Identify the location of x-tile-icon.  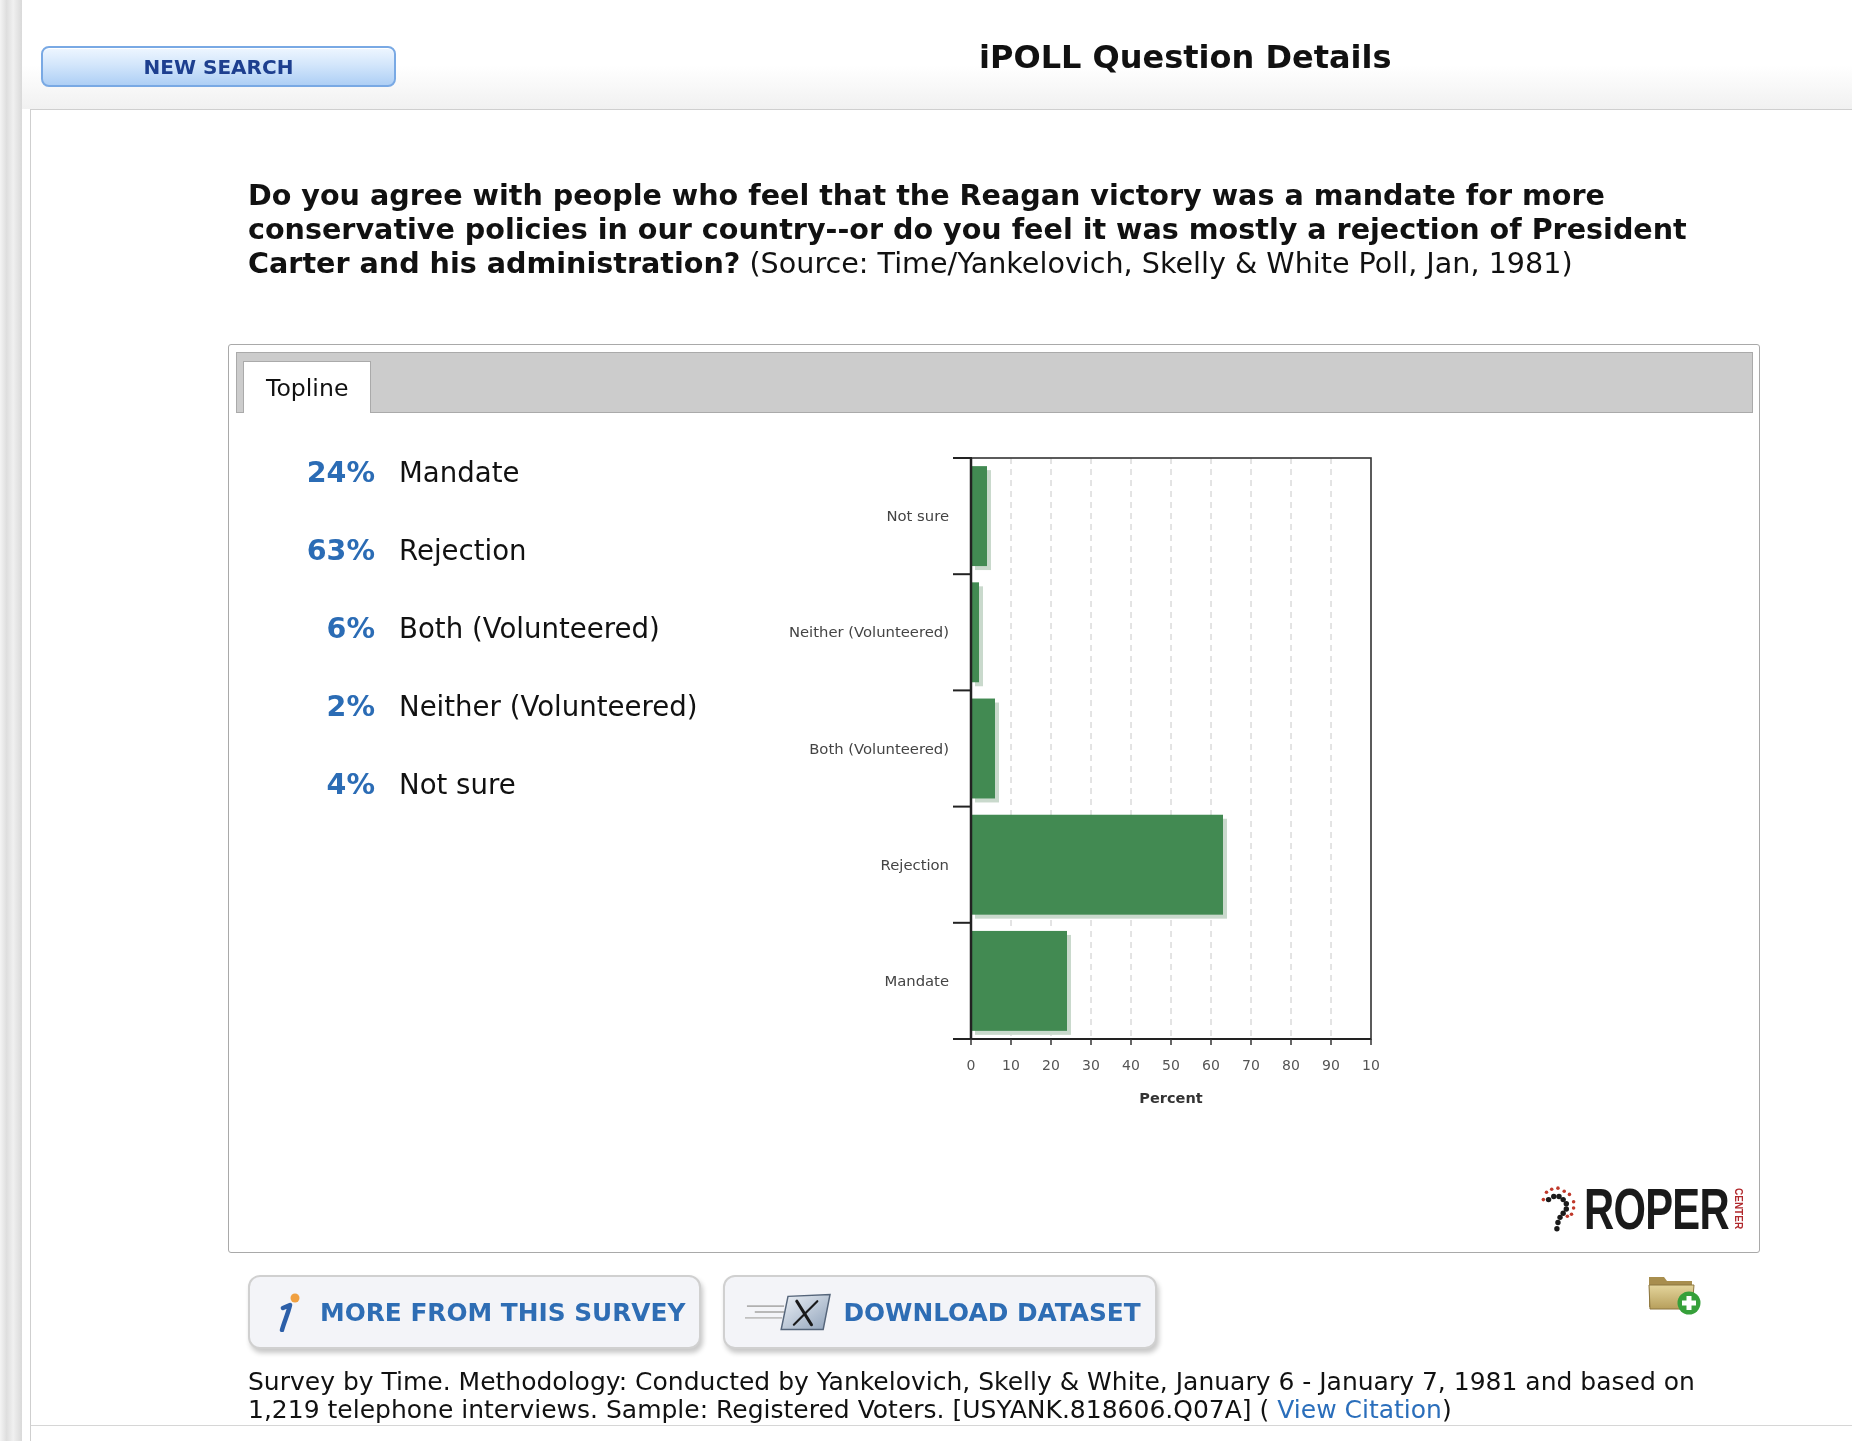
(788, 1312).